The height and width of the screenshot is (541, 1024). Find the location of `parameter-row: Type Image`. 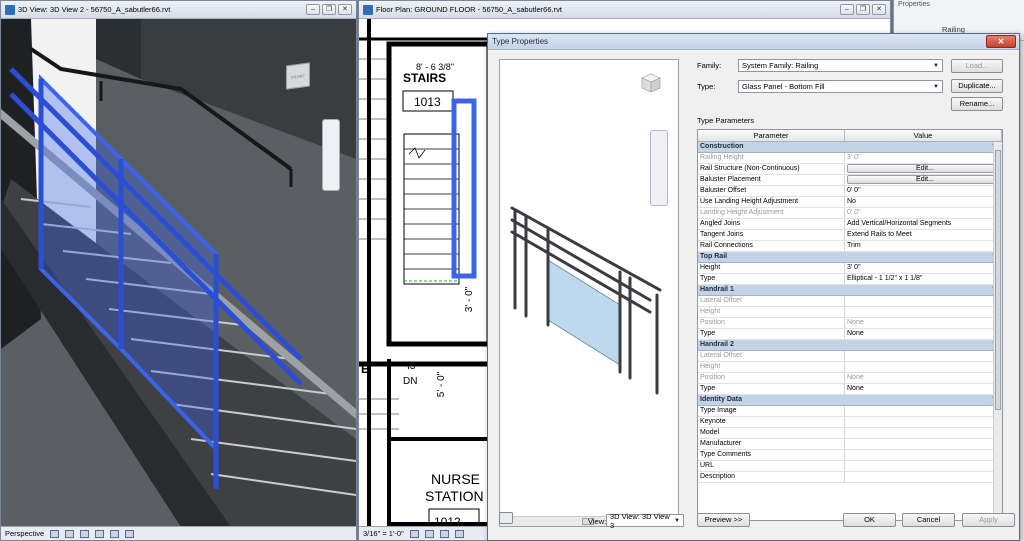

parameter-row: Type Image is located at coordinates (850, 411).